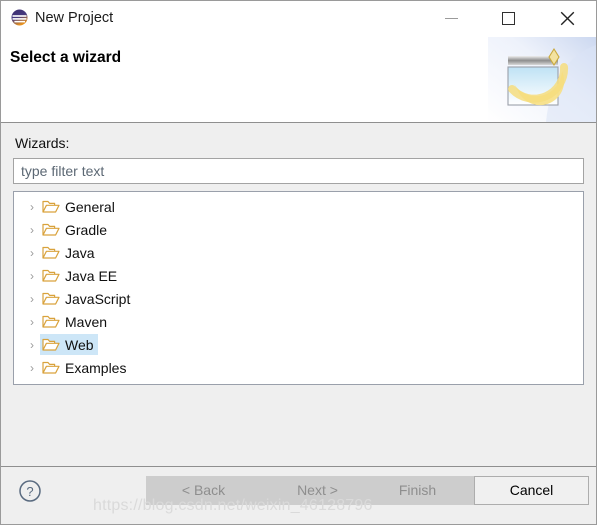 The height and width of the screenshot is (525, 597). Describe the element at coordinates (298, 229) in the screenshot. I see `tree-item-gradle: › Gradle` at that location.